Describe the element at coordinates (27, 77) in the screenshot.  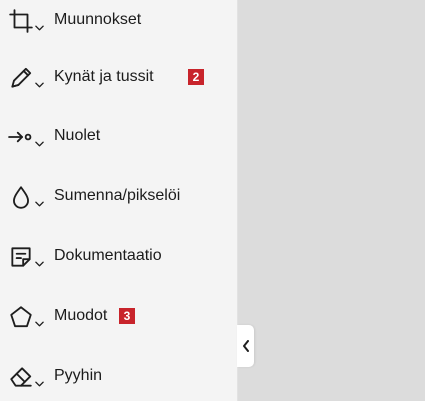
I see `pen-icon` at that location.